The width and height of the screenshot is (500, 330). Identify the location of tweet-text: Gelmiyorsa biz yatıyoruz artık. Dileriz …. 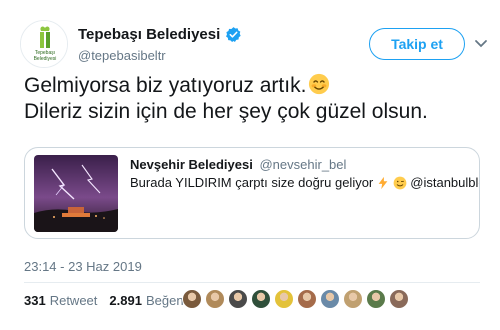
(254, 99).